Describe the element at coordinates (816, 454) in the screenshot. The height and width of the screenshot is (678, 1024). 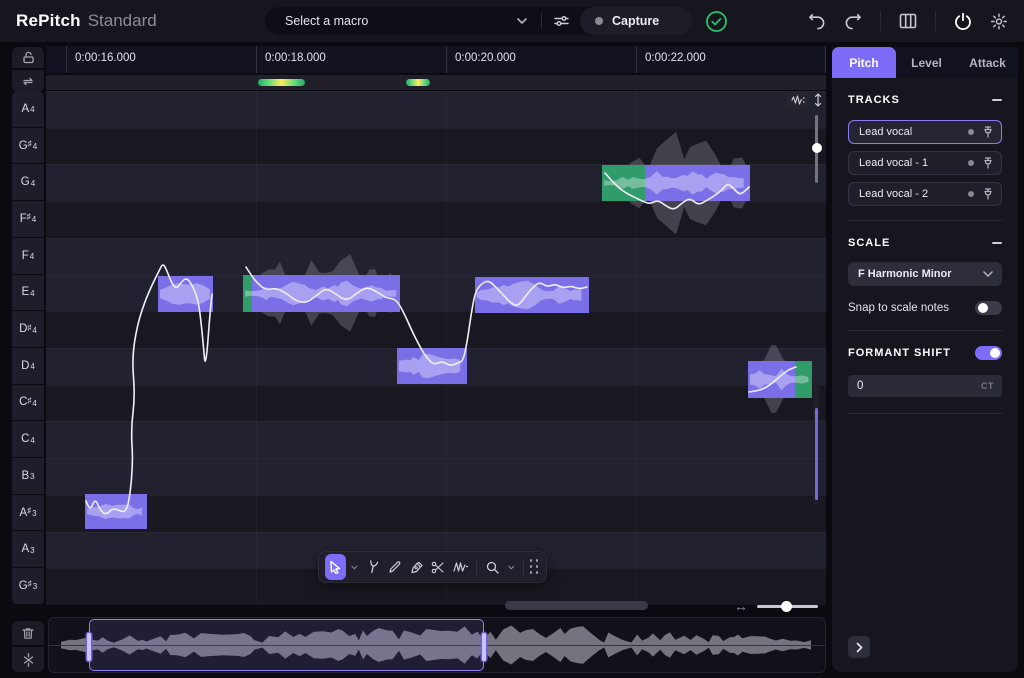
I see `vertical-scrollbar-thumb` at that location.